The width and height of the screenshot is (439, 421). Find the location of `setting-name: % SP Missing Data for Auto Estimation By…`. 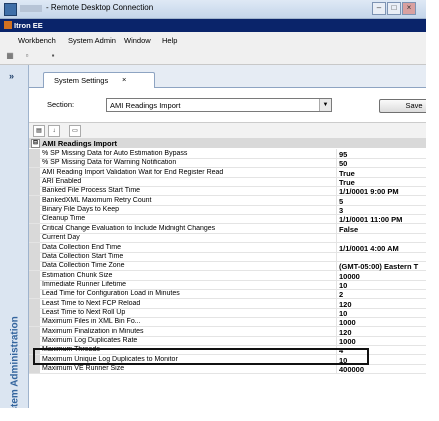

setting-name: % SP Missing Data for Auto Estimation By… is located at coordinates (115, 153).